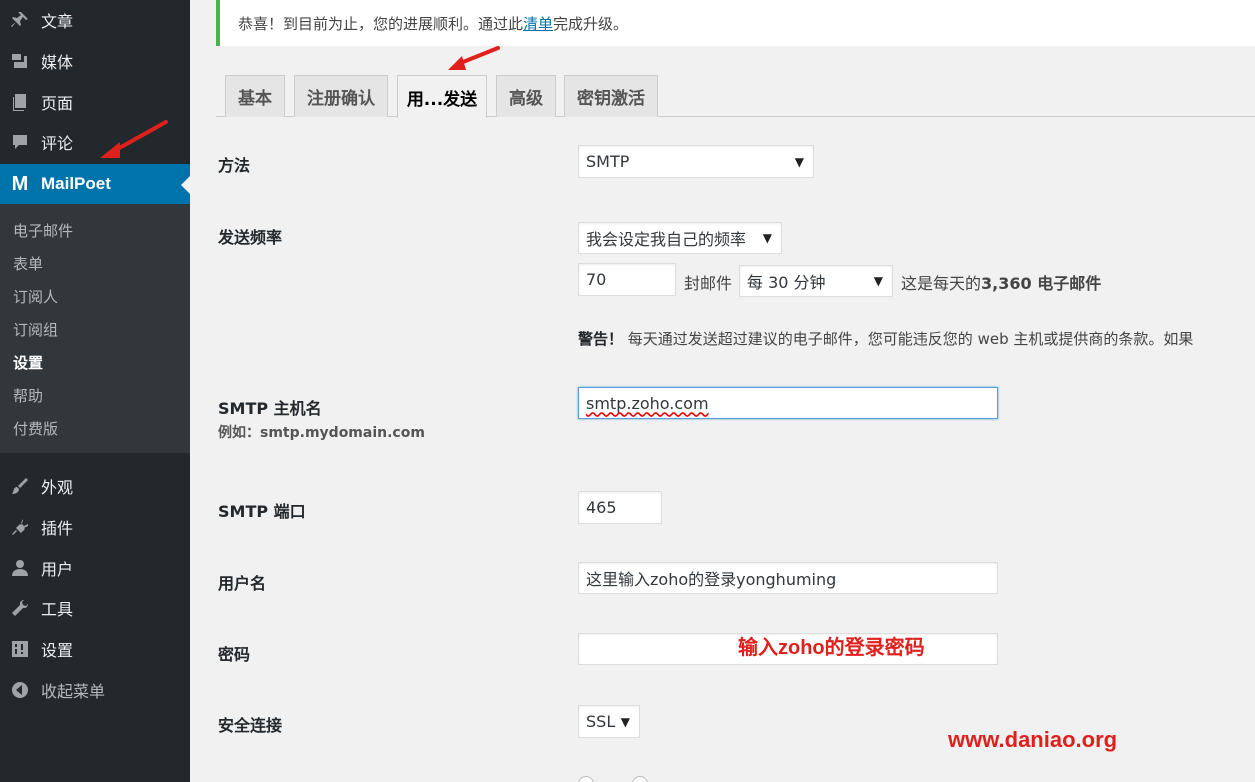 The image size is (1255, 782). Describe the element at coordinates (735, 23) in the screenshot. I see `upgrade-notice: 恭喜！到目前为止，您的进展顺利。通过此 清单 完成升级。` at that location.